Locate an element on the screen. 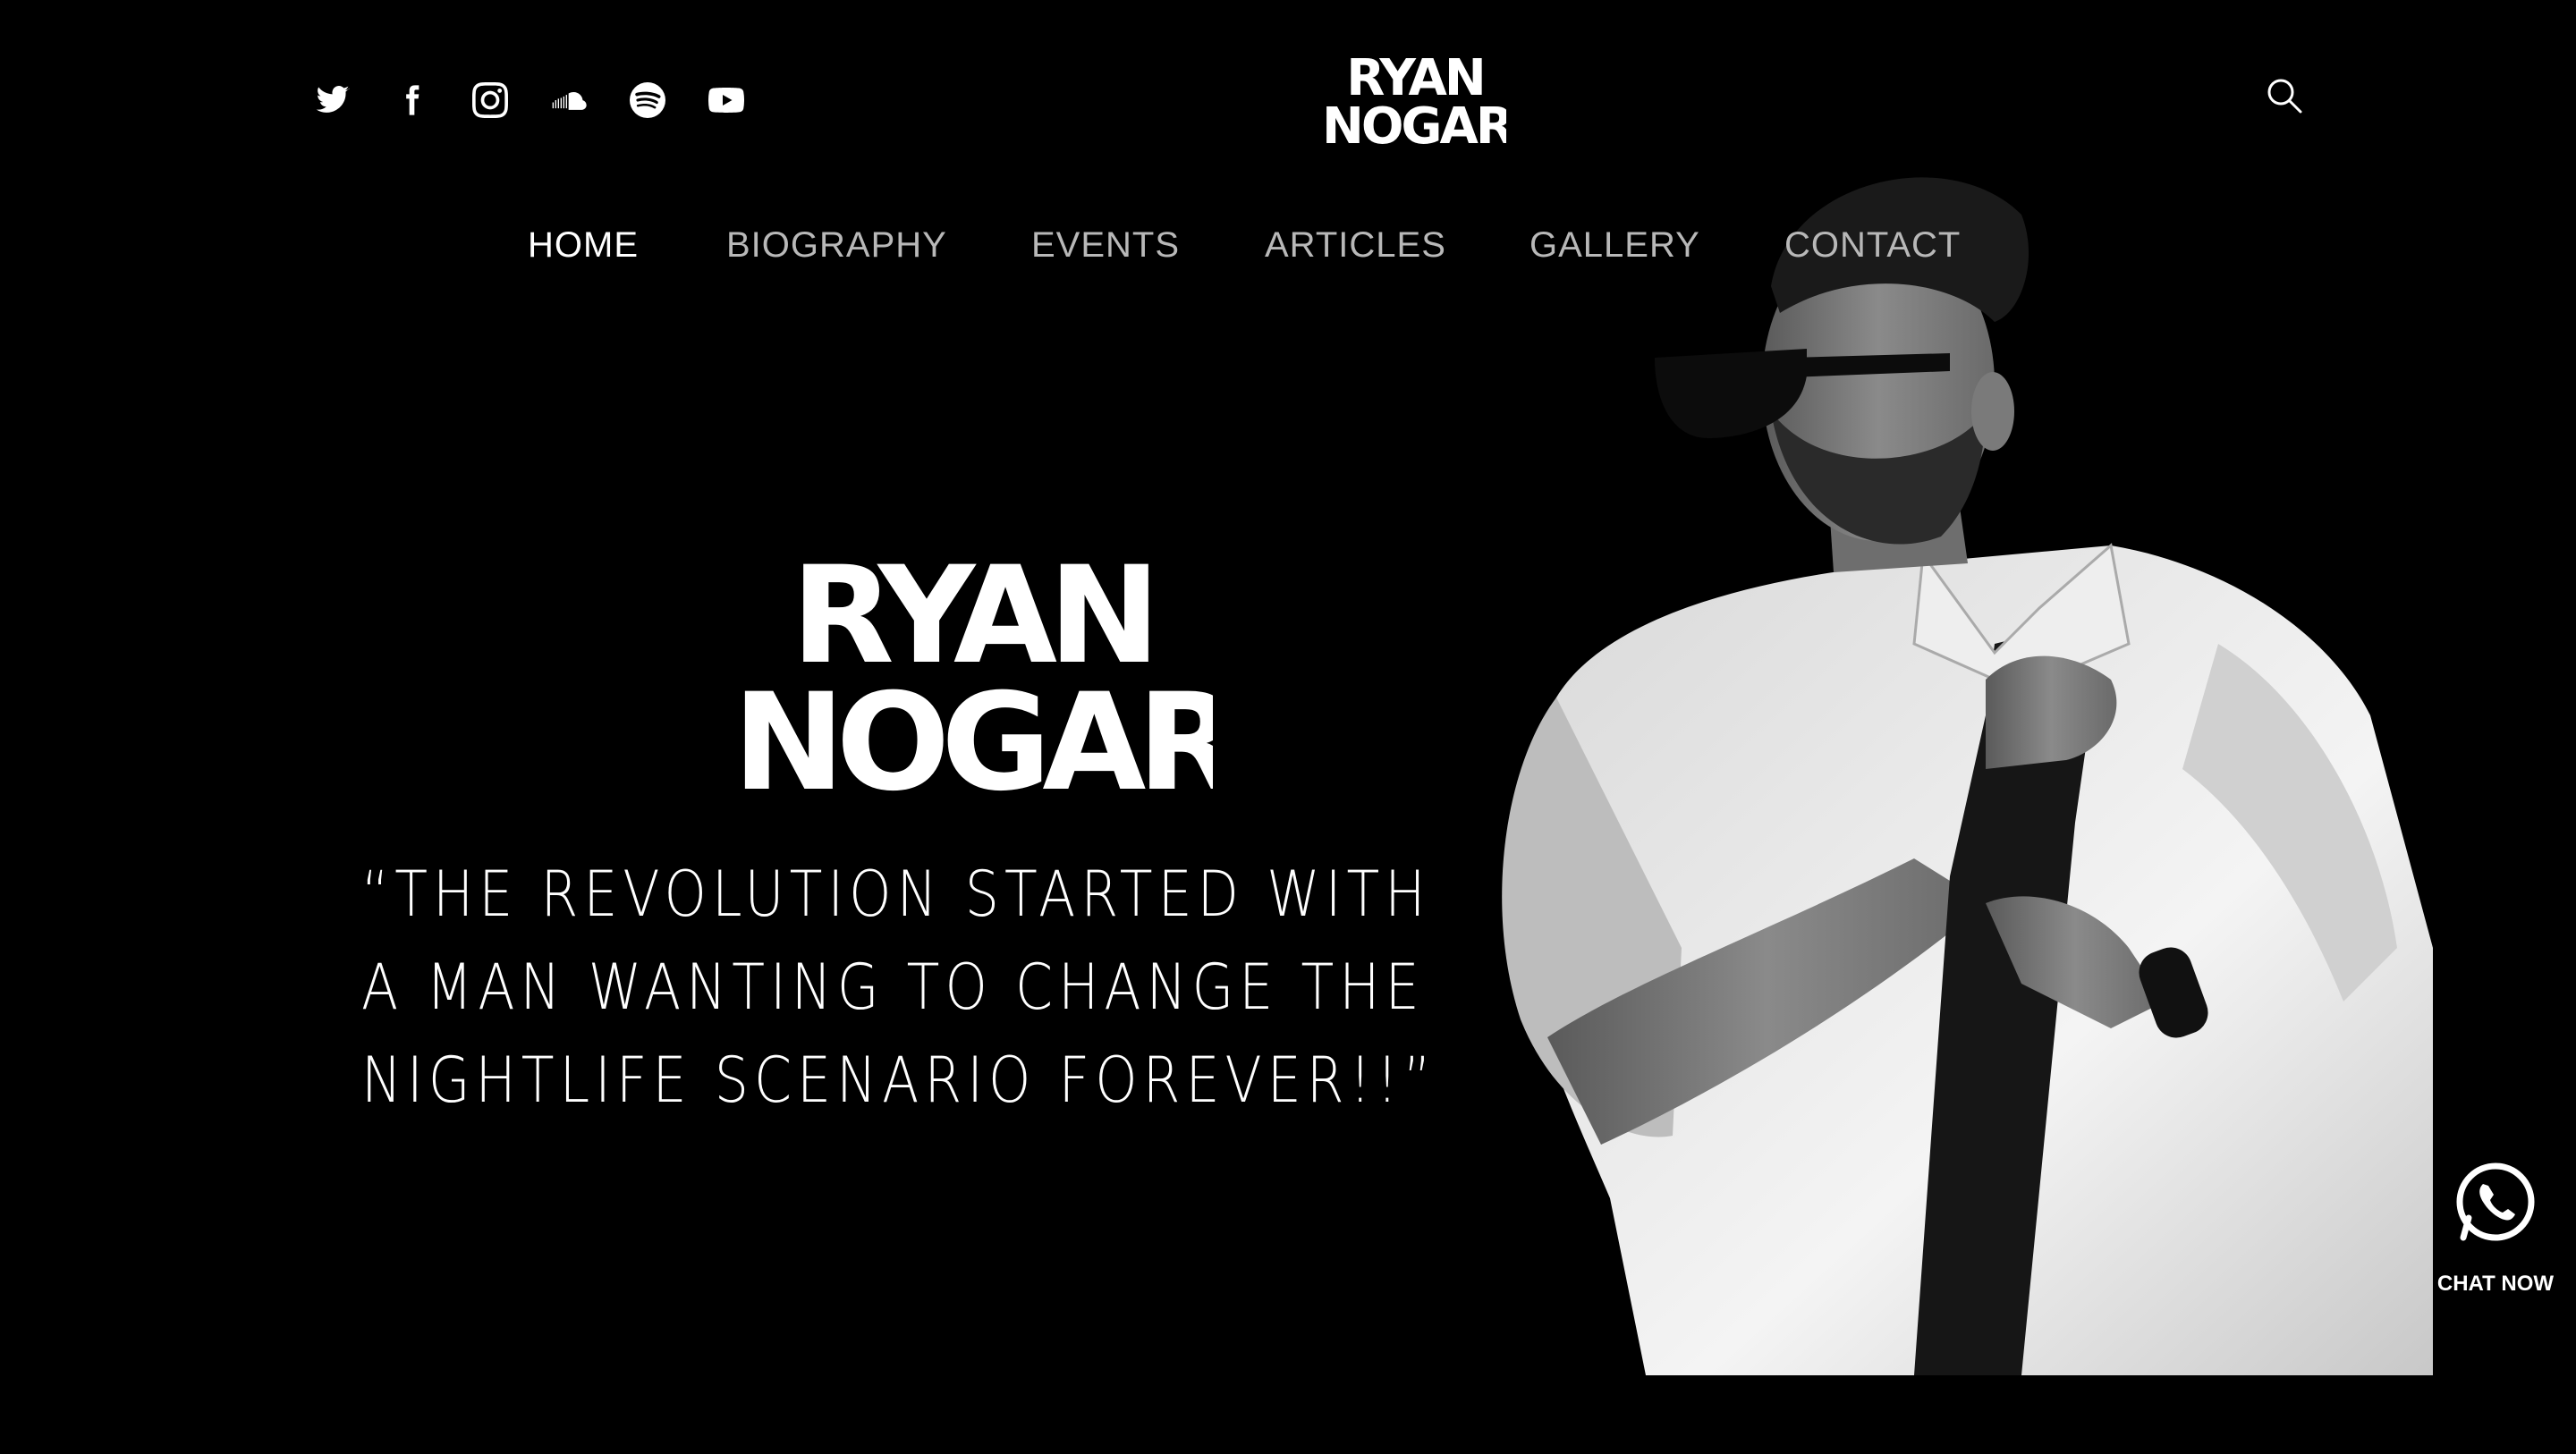 This screenshot has width=2576, height=1454. nav-gallery: GALLERY is located at coordinates (1615, 245).